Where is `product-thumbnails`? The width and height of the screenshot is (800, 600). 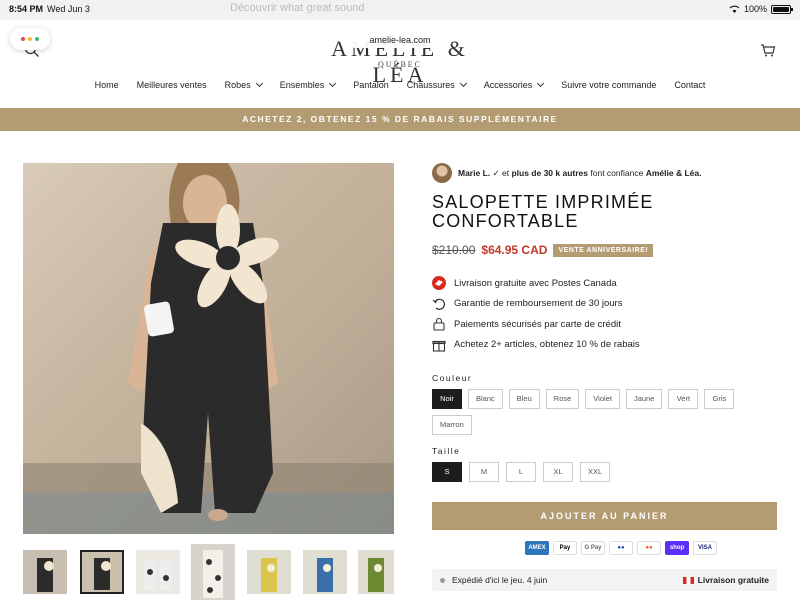
product-thumbnails is located at coordinates (208, 572).